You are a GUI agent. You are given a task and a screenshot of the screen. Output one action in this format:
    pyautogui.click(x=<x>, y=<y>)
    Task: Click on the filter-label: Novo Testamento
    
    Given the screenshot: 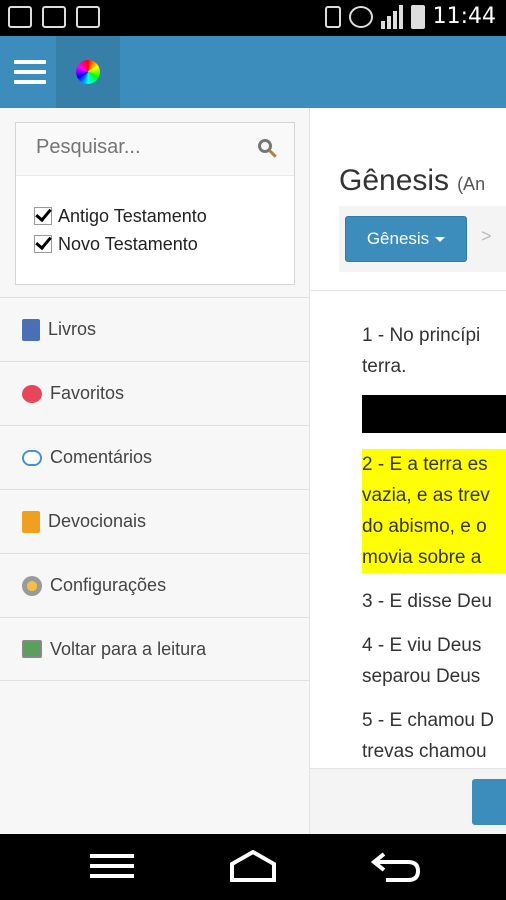 What is the action you would take?
    pyautogui.click(x=128, y=243)
    